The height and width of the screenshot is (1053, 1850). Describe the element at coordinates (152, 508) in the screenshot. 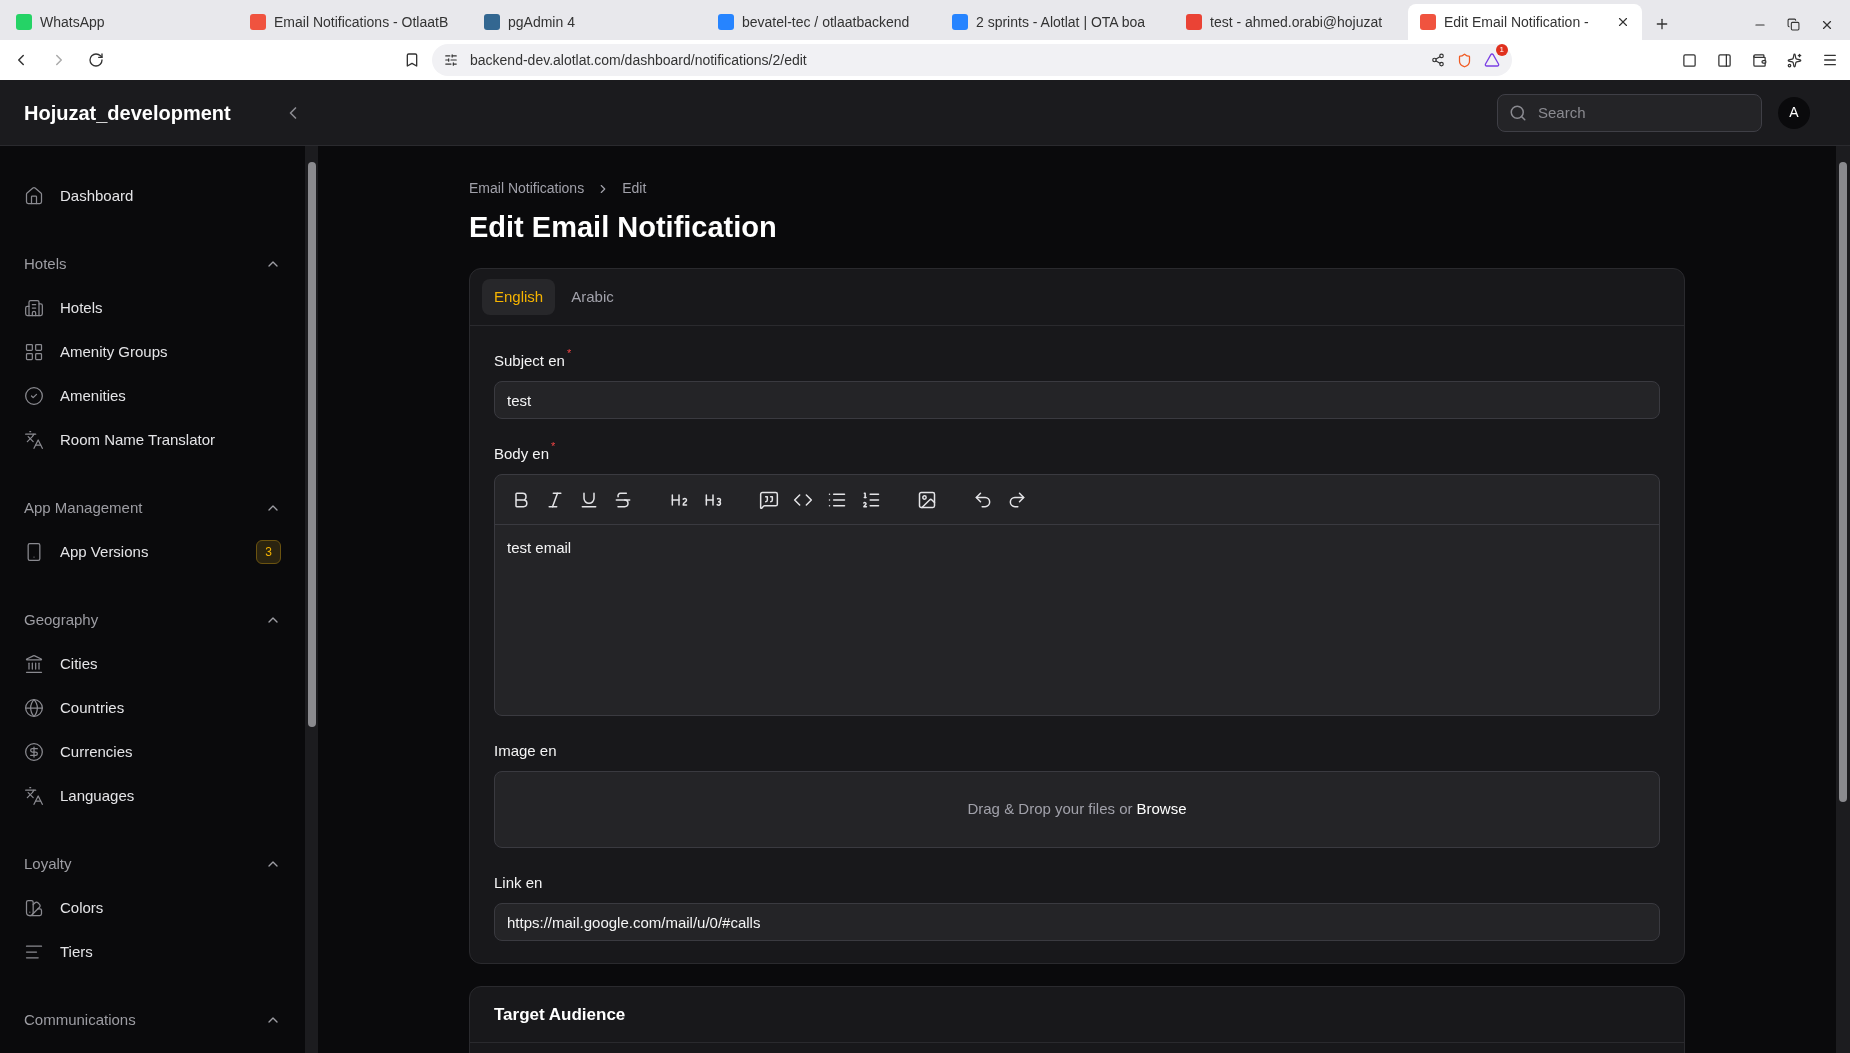

I see `sidebar-group-header: App Management` at that location.